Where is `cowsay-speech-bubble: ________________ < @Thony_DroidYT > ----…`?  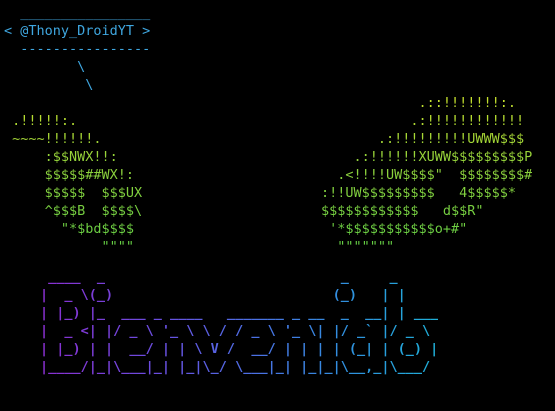 cowsay-speech-bubble: ________________ < @Thony_DroidYT > ----… is located at coordinates (77, 49).